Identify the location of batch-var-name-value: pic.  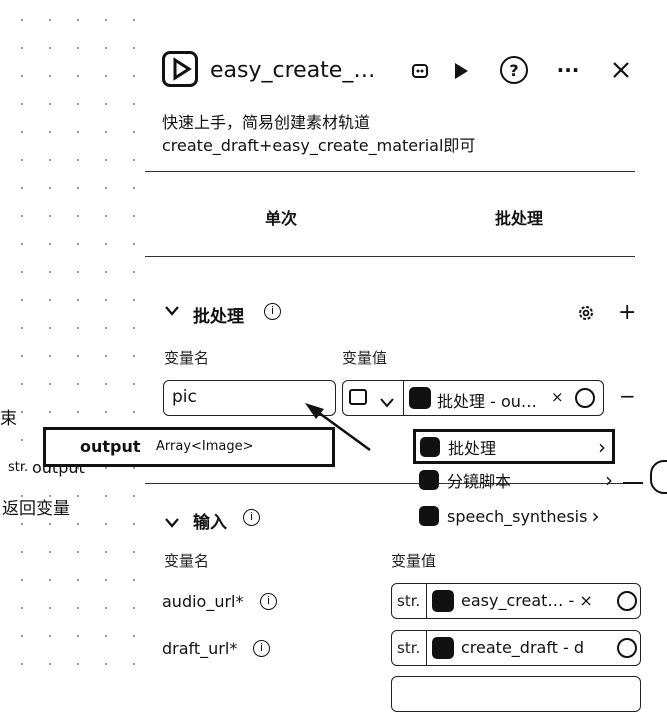
(184, 397).